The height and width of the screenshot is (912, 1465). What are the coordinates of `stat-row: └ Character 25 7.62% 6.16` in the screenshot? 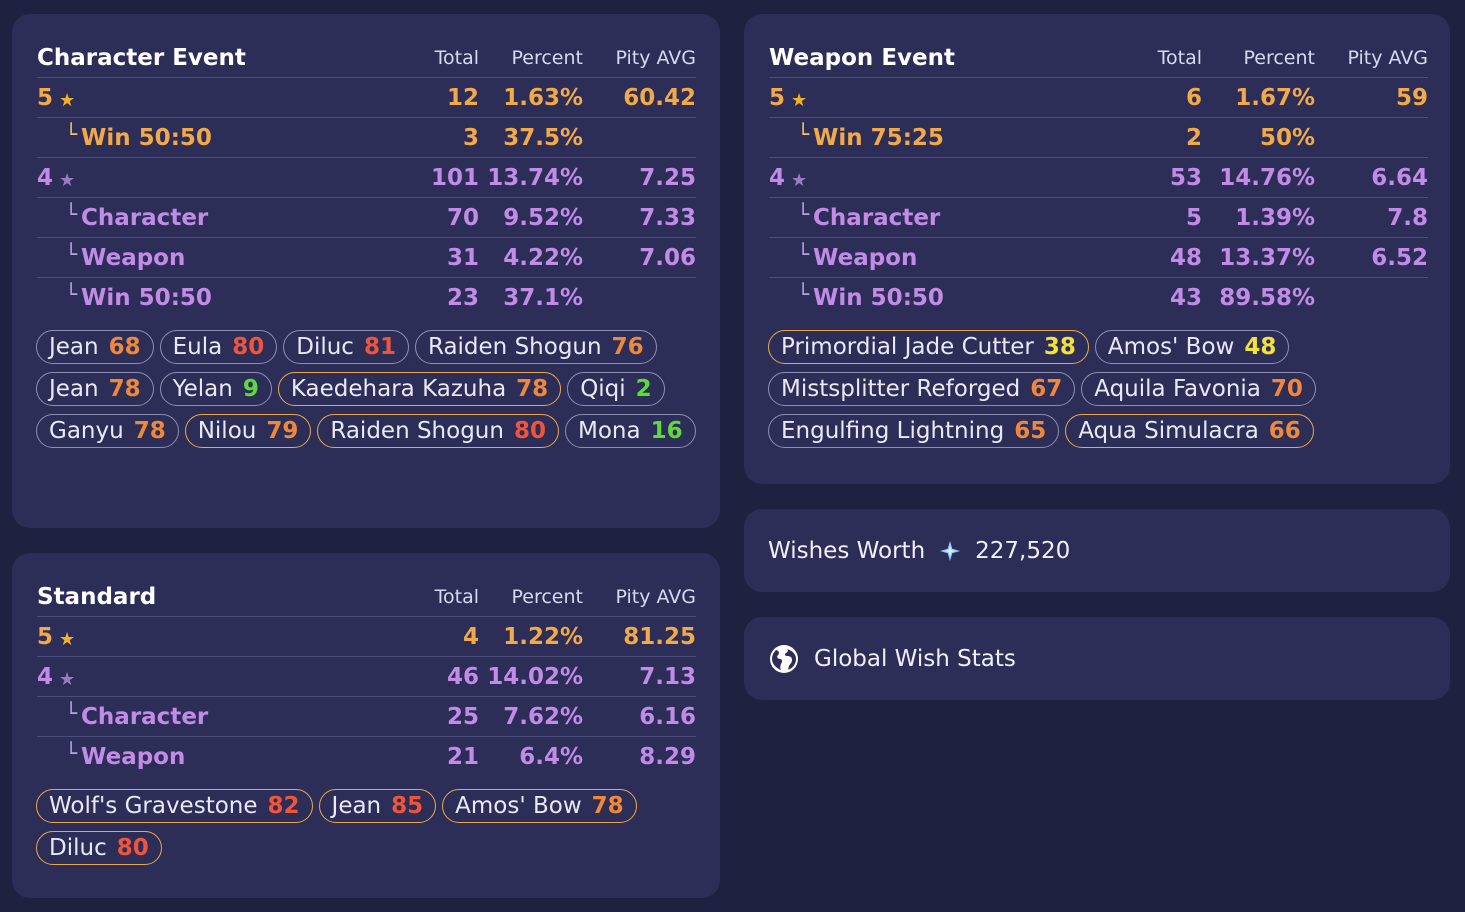 It's located at (366, 716).